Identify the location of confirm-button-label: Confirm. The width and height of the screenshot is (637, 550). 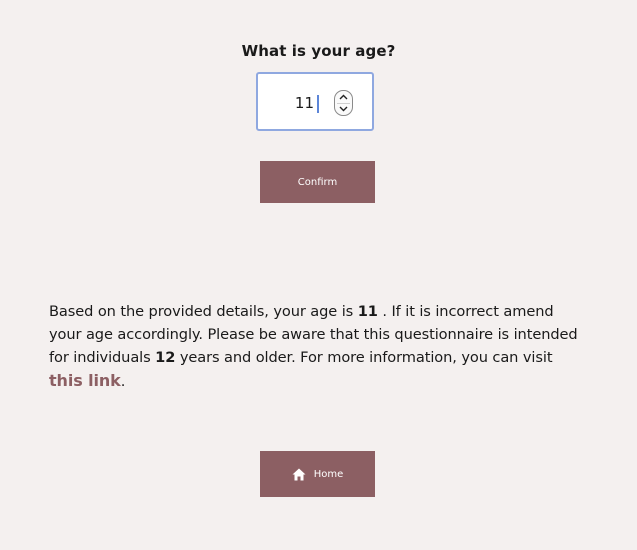
(317, 182).